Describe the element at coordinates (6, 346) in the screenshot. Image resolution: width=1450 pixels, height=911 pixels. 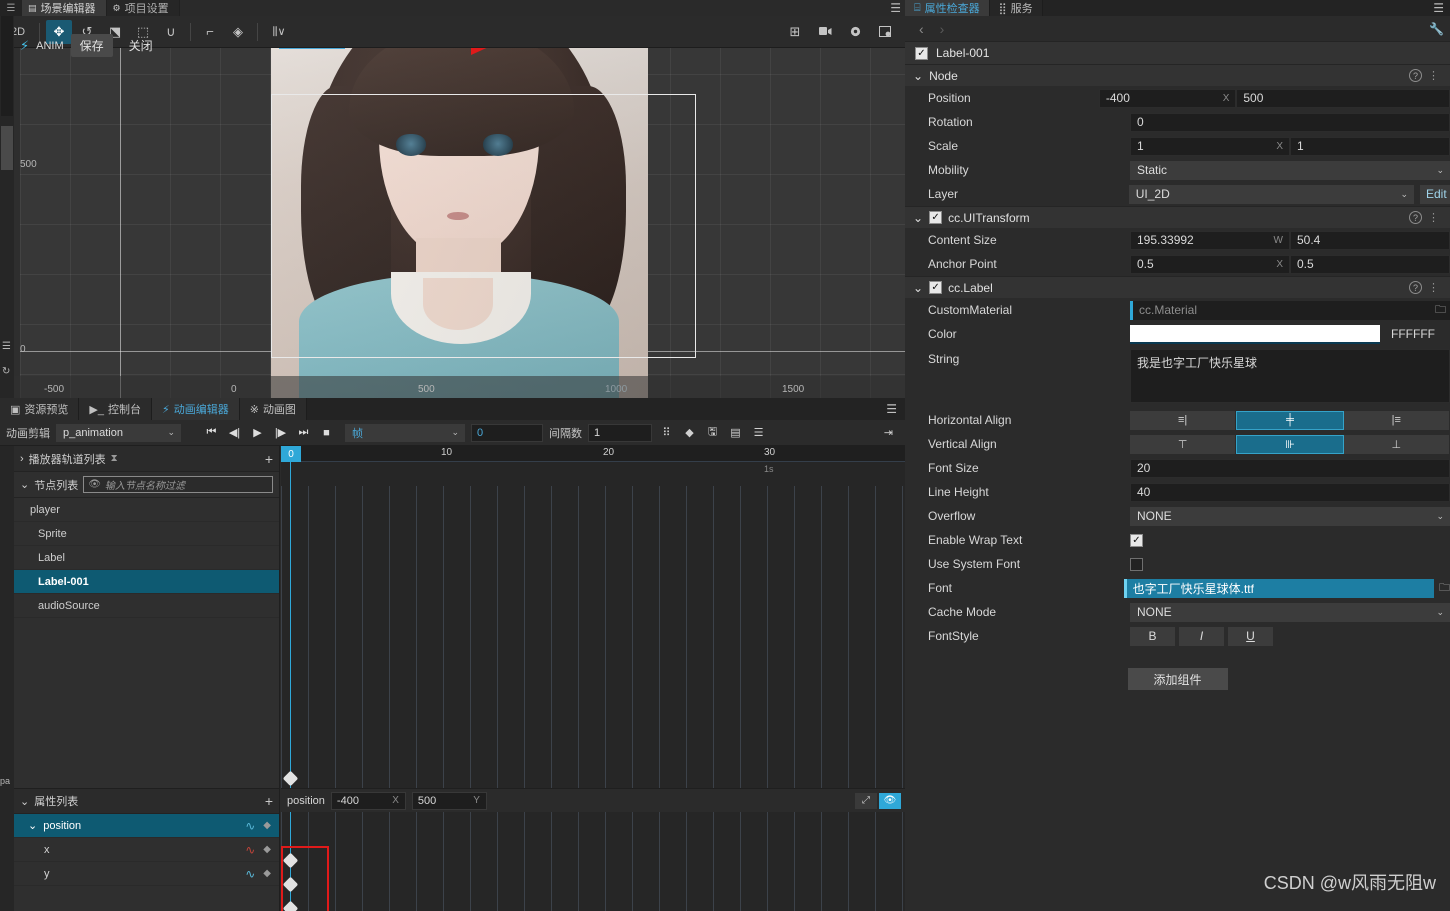
I see `rail-menu-icon: ☰` at that location.